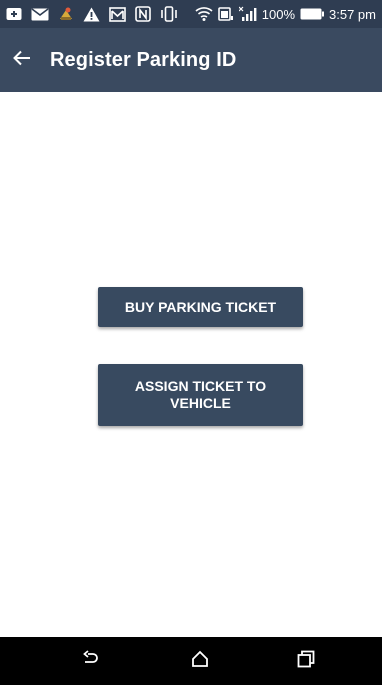 This screenshot has width=382, height=685. I want to click on notification-icons, so click(92, 14).